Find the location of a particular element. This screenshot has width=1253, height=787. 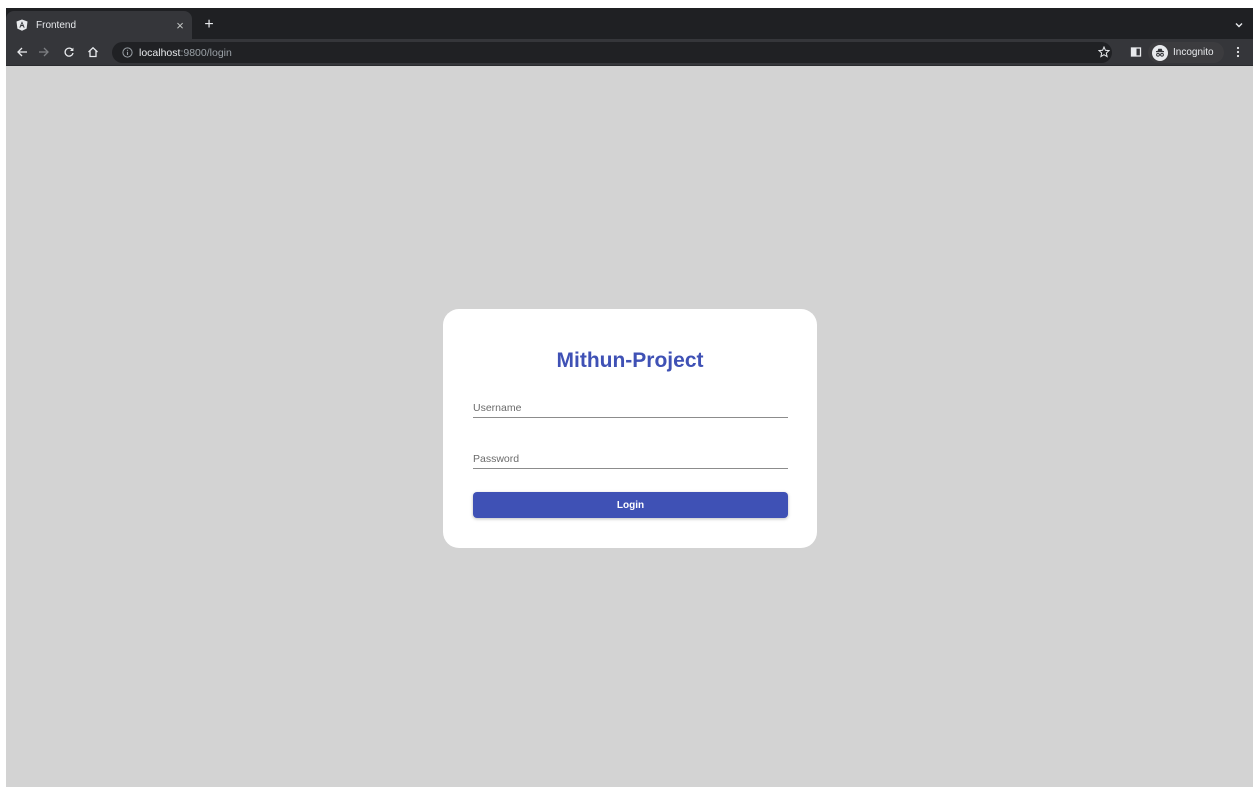

incognito-indicator: Incognito is located at coordinates (1186, 52).